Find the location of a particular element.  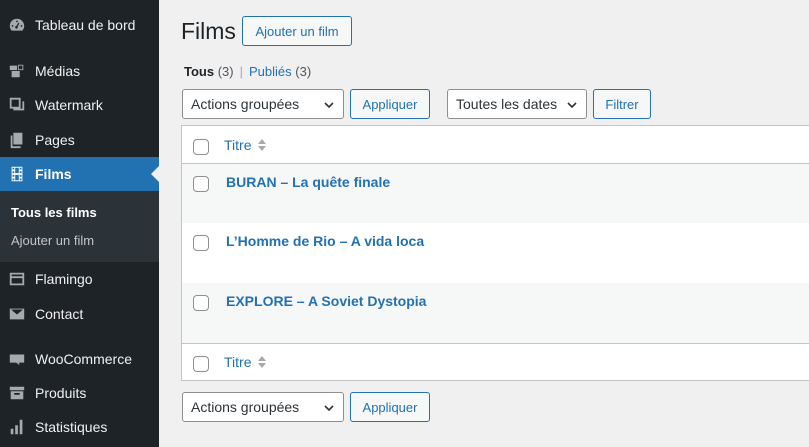

view-published-label: Publiés is located at coordinates (270, 71).